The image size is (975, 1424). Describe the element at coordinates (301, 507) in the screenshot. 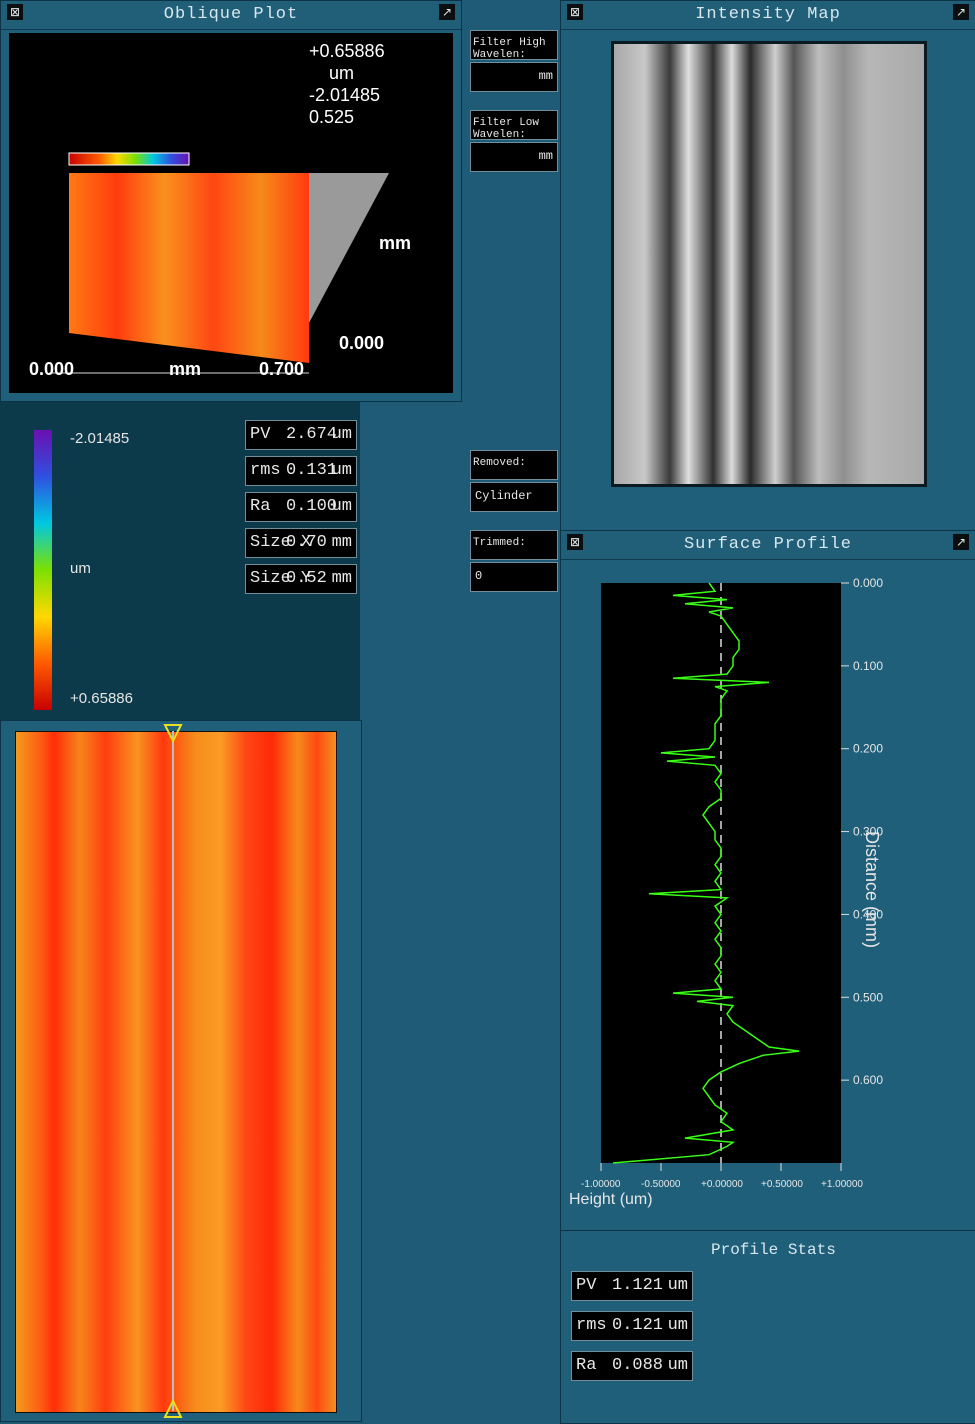

I see `stat-ra: Ra 0.100 um` at that location.